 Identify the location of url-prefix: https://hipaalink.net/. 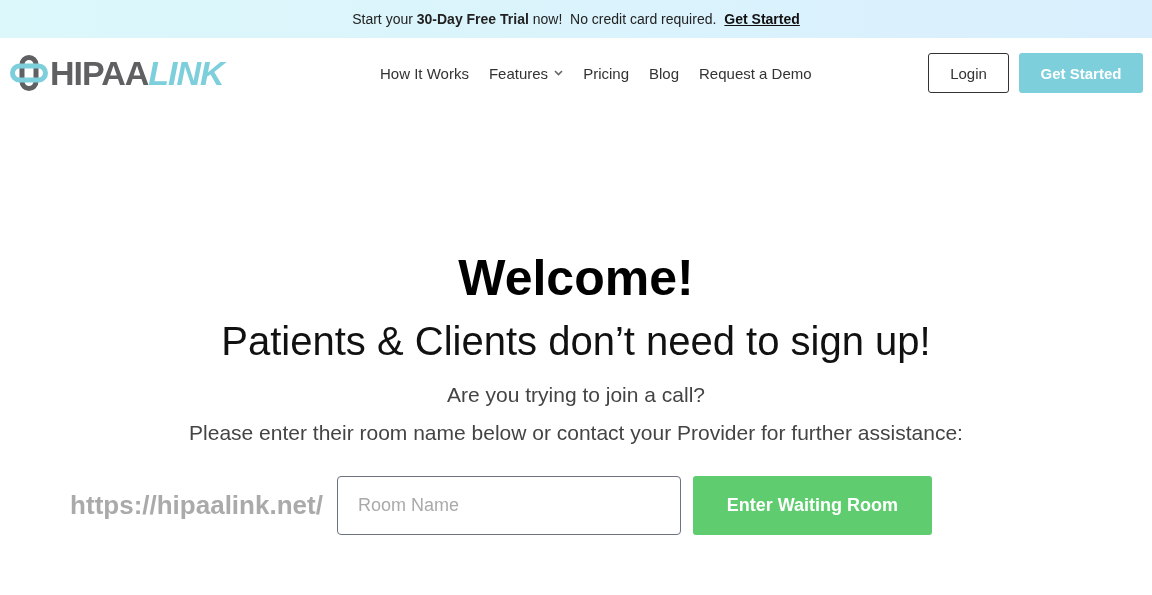
(196, 505).